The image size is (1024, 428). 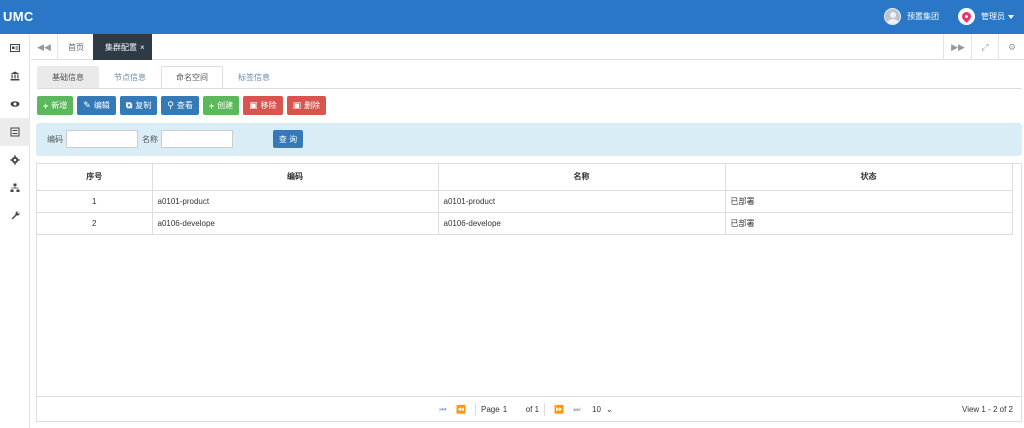 What do you see at coordinates (101, 105) in the screenshot?
I see `edit-button-label: 编辑` at bounding box center [101, 105].